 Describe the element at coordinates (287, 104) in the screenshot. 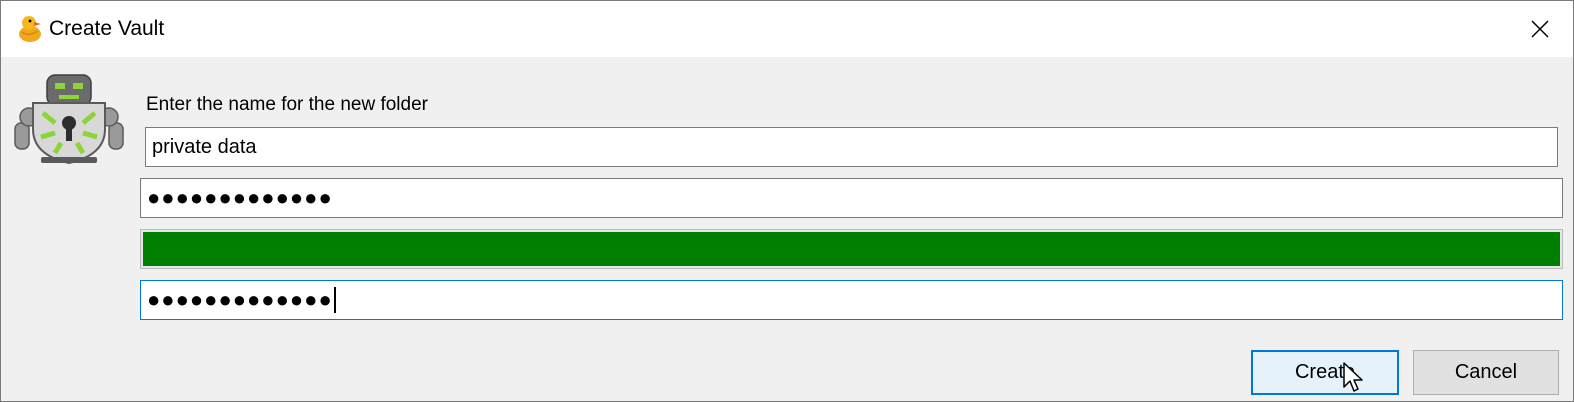

I see `folder-name-label: Enter the name for the new folder` at that location.